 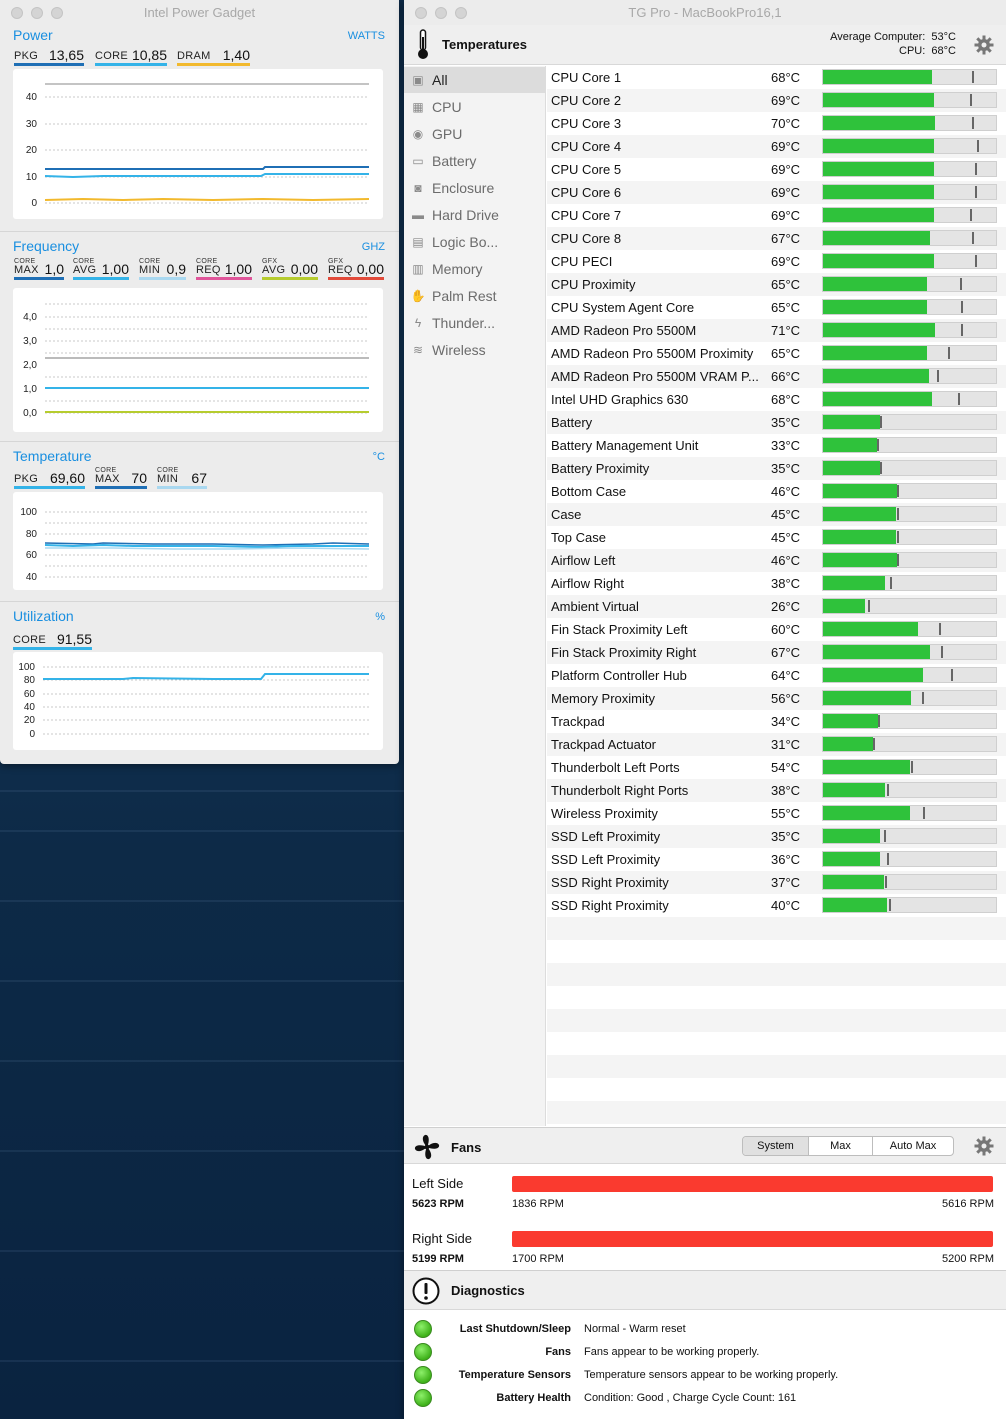 What do you see at coordinates (786, 652) in the screenshot?
I see `sensor-temp: 67°C` at bounding box center [786, 652].